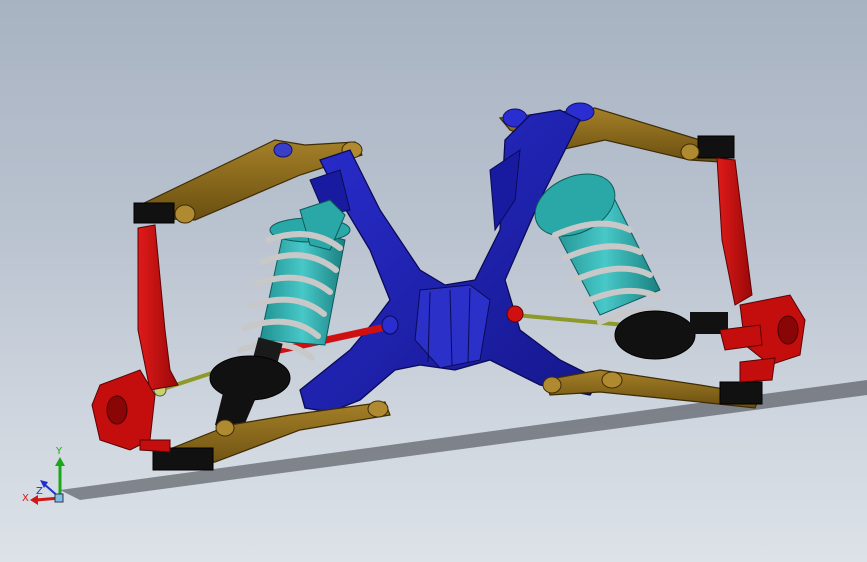 This screenshot has width=867, height=562. Describe the element at coordinates (43, 475) in the screenshot. I see `coordinate-triad: Y X Z` at that location.